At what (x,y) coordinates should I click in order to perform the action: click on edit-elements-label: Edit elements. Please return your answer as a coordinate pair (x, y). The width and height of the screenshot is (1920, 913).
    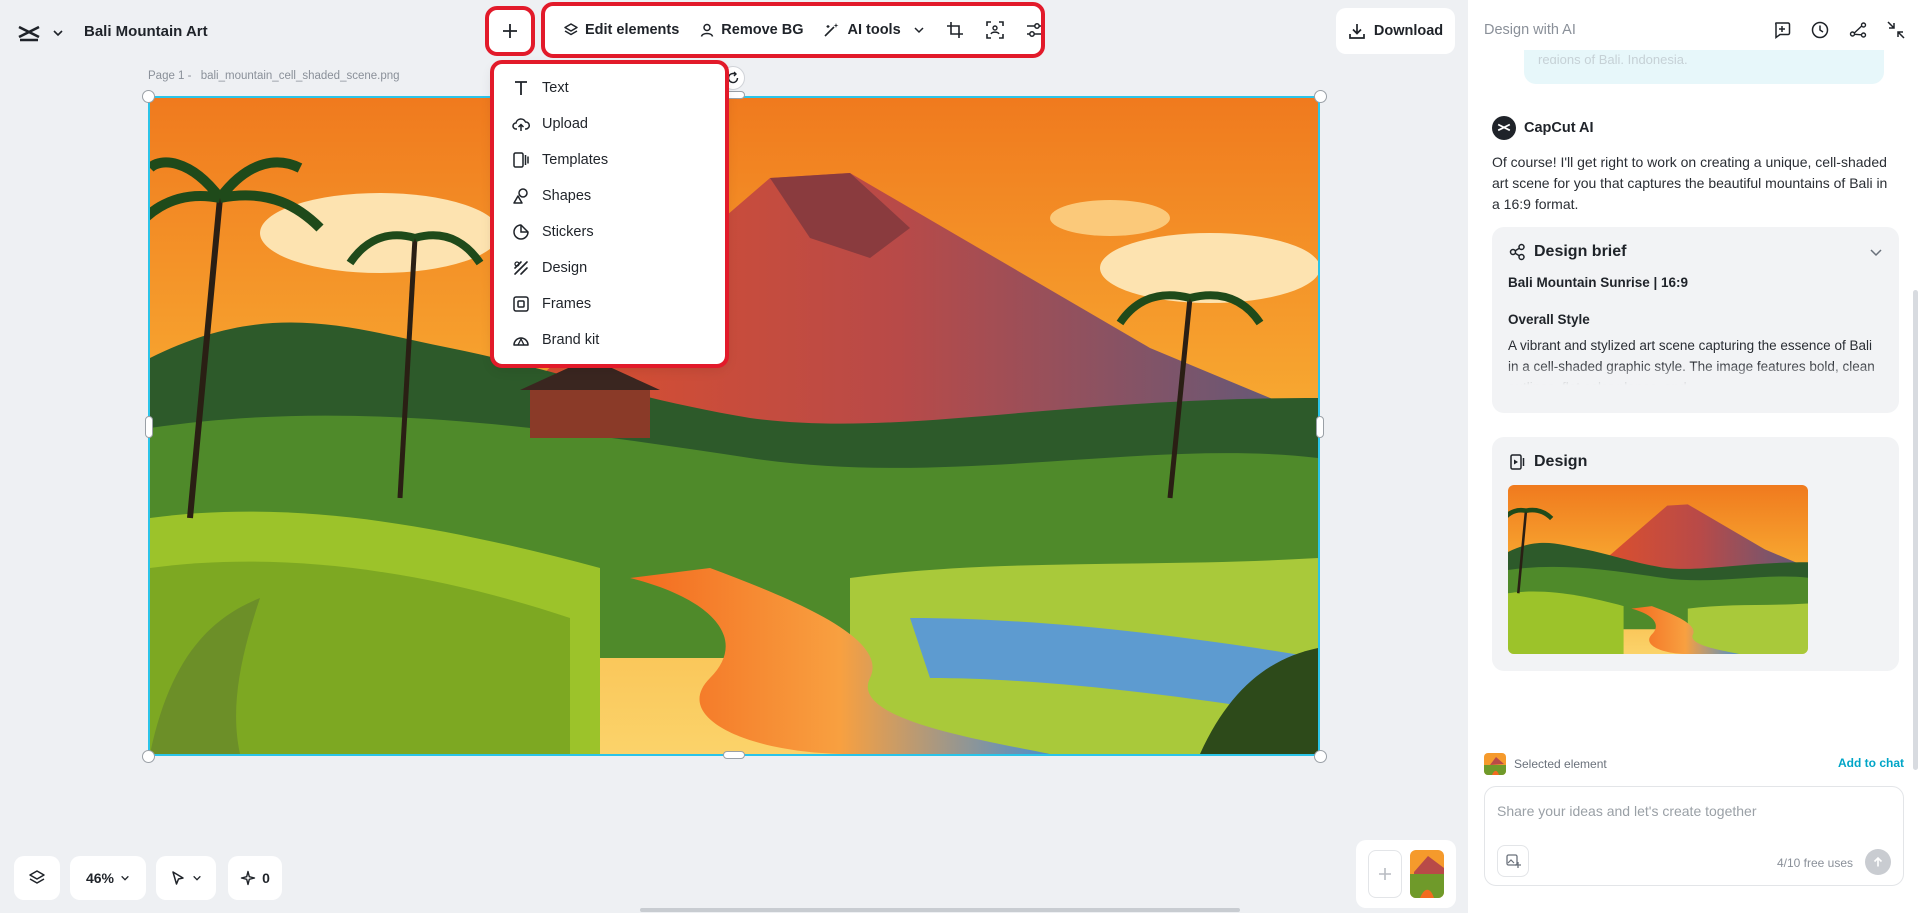
    Looking at the image, I should click on (632, 30).